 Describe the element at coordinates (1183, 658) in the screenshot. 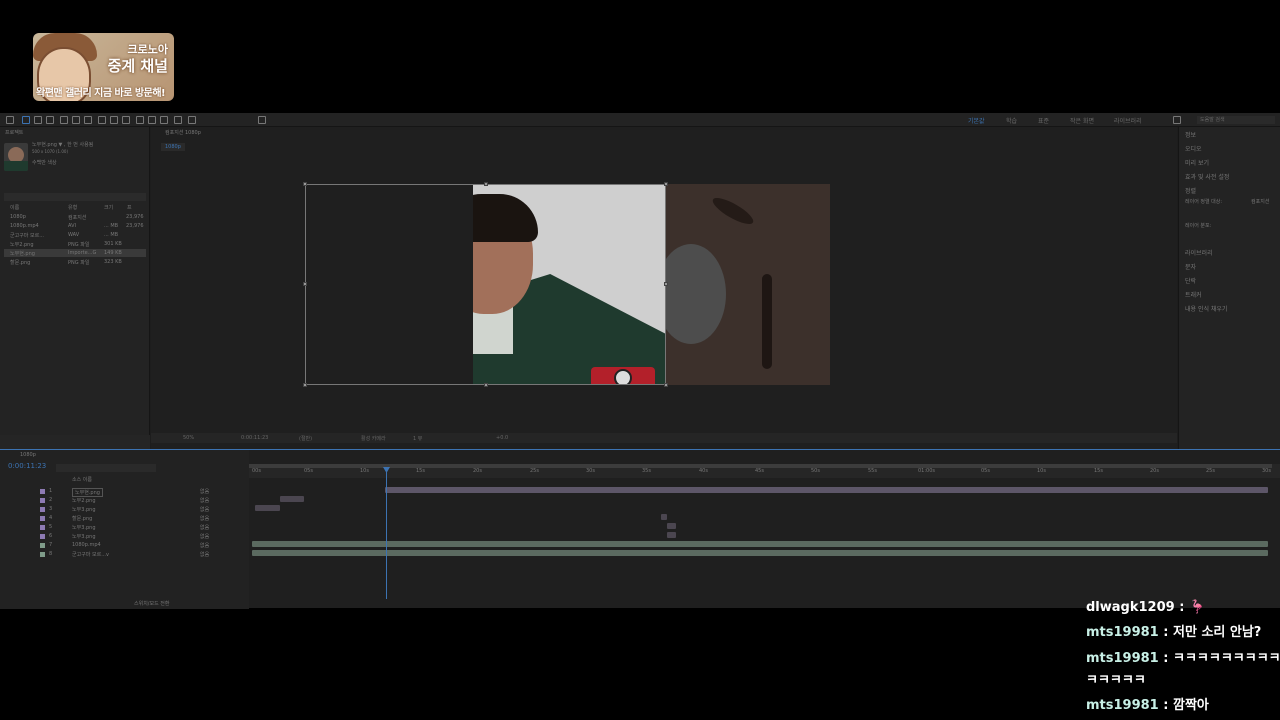

I see `chat-message: mts19981 : ㅋㅋㅋㅋㅋㅋㅋㅋㅋ` at that location.